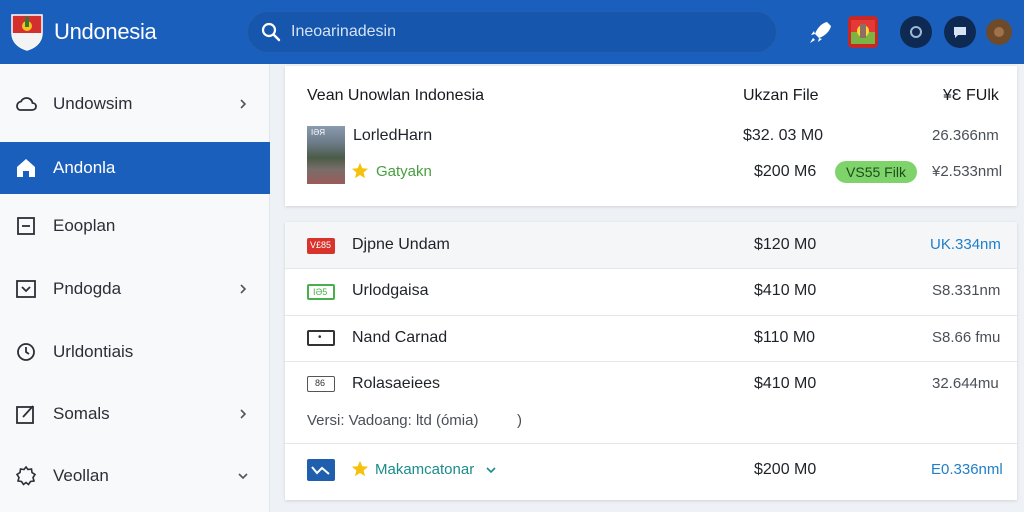 The width and height of the screenshot is (1024, 512). Describe the element at coordinates (26, 352) in the screenshot. I see `clock-icon` at that location.